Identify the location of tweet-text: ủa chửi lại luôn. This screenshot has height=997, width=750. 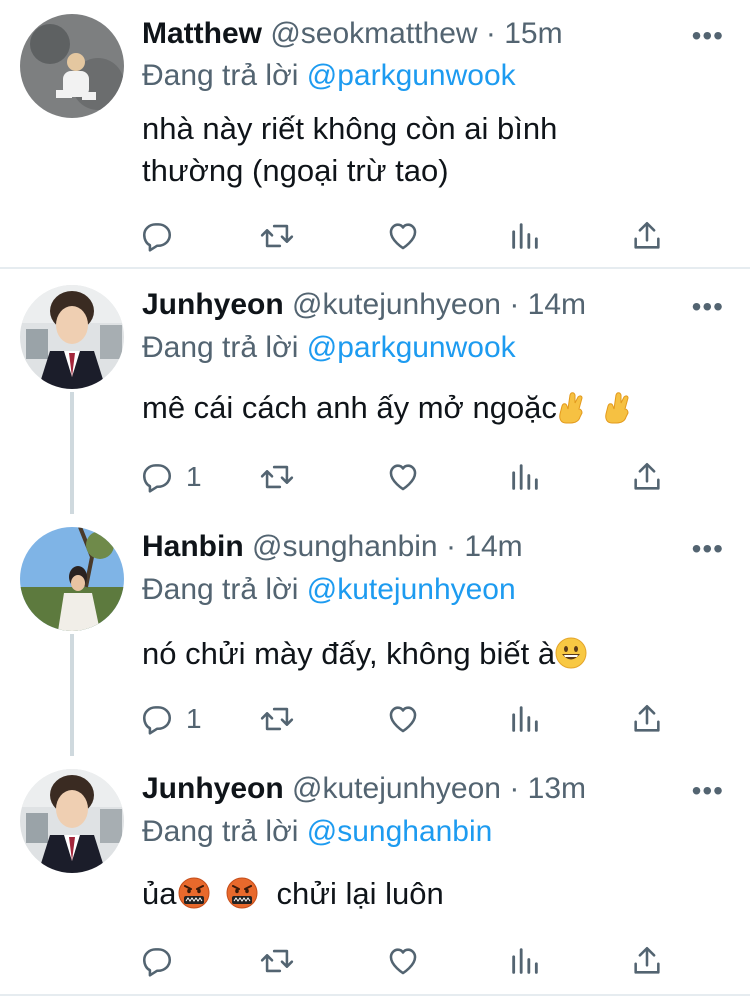
(427, 894).